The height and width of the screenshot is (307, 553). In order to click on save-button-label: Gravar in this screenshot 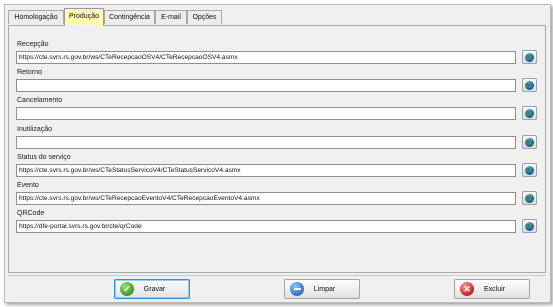, I will do `click(154, 289)`.